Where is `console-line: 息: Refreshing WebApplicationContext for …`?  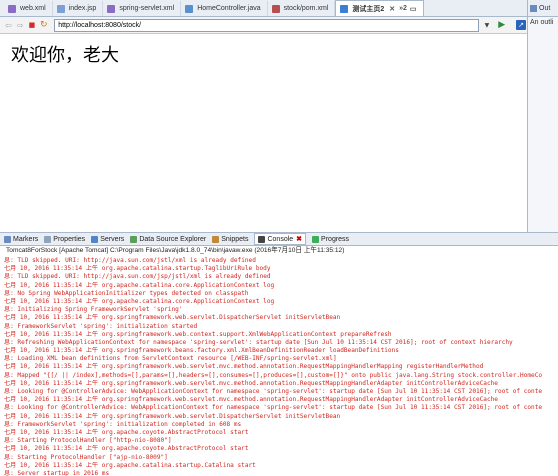 console-line: 息: Refreshing WebApplicationContext for … is located at coordinates (258, 342).